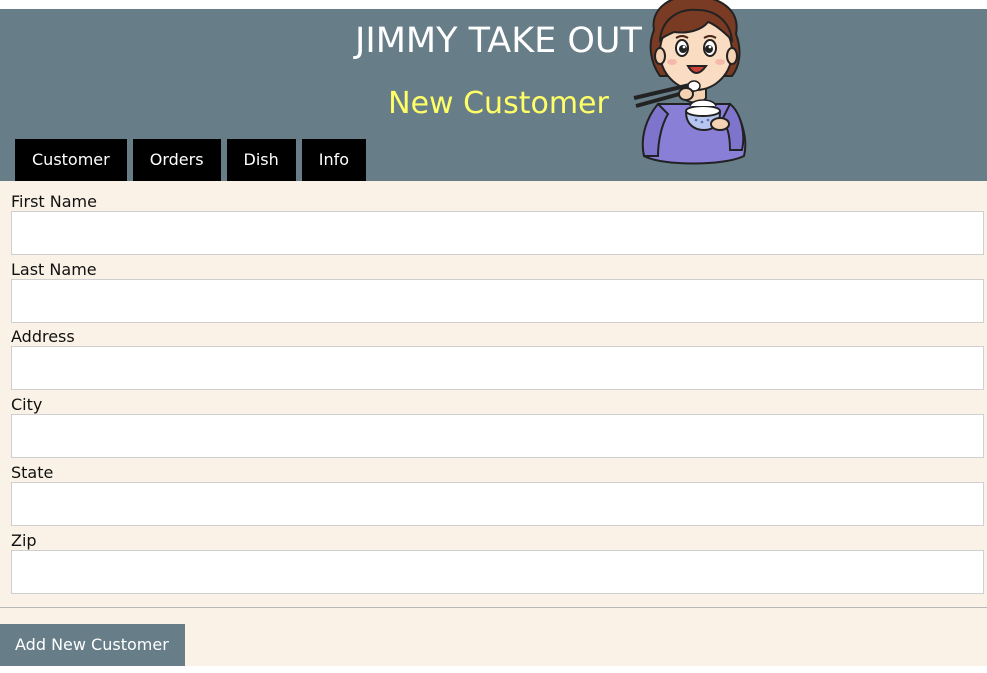 The width and height of the screenshot is (987, 673). What do you see at coordinates (497, 436) in the screenshot?
I see `city-input` at bounding box center [497, 436].